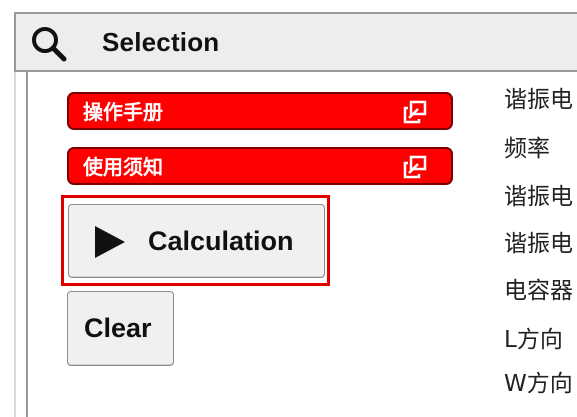 The image size is (577, 417). Describe the element at coordinates (260, 166) in the screenshot. I see `notice-link-button: 使用须知` at that location.